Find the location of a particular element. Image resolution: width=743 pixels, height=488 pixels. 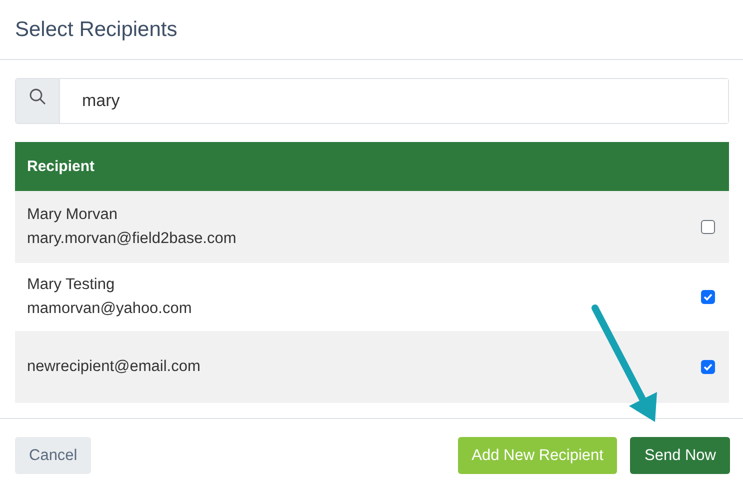

recipient-email: mary.morvan@field2base.com is located at coordinates (132, 239).